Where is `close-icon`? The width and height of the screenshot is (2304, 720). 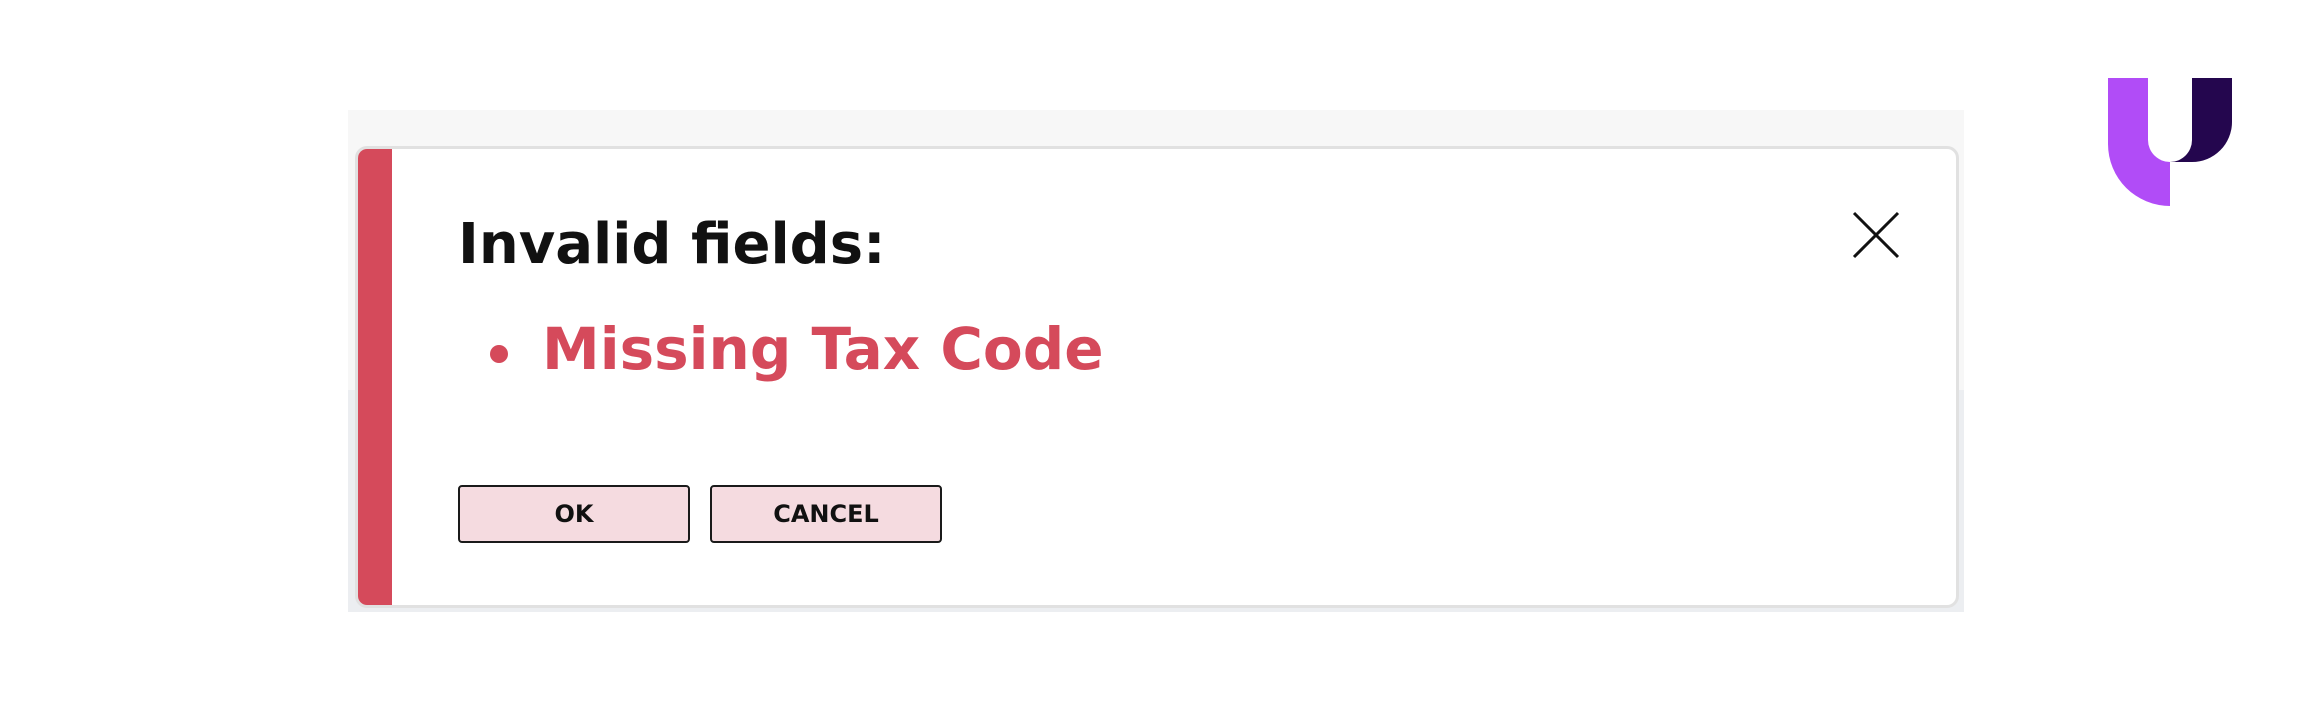
close-icon is located at coordinates (1876, 235).